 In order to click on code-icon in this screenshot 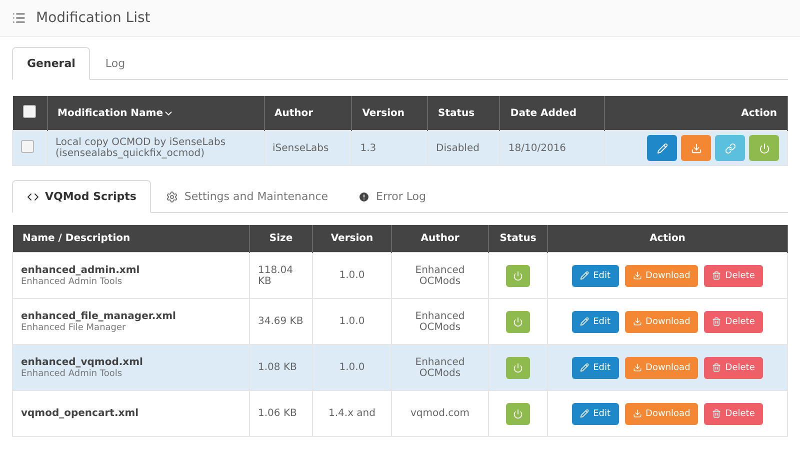, I will do `click(33, 196)`.